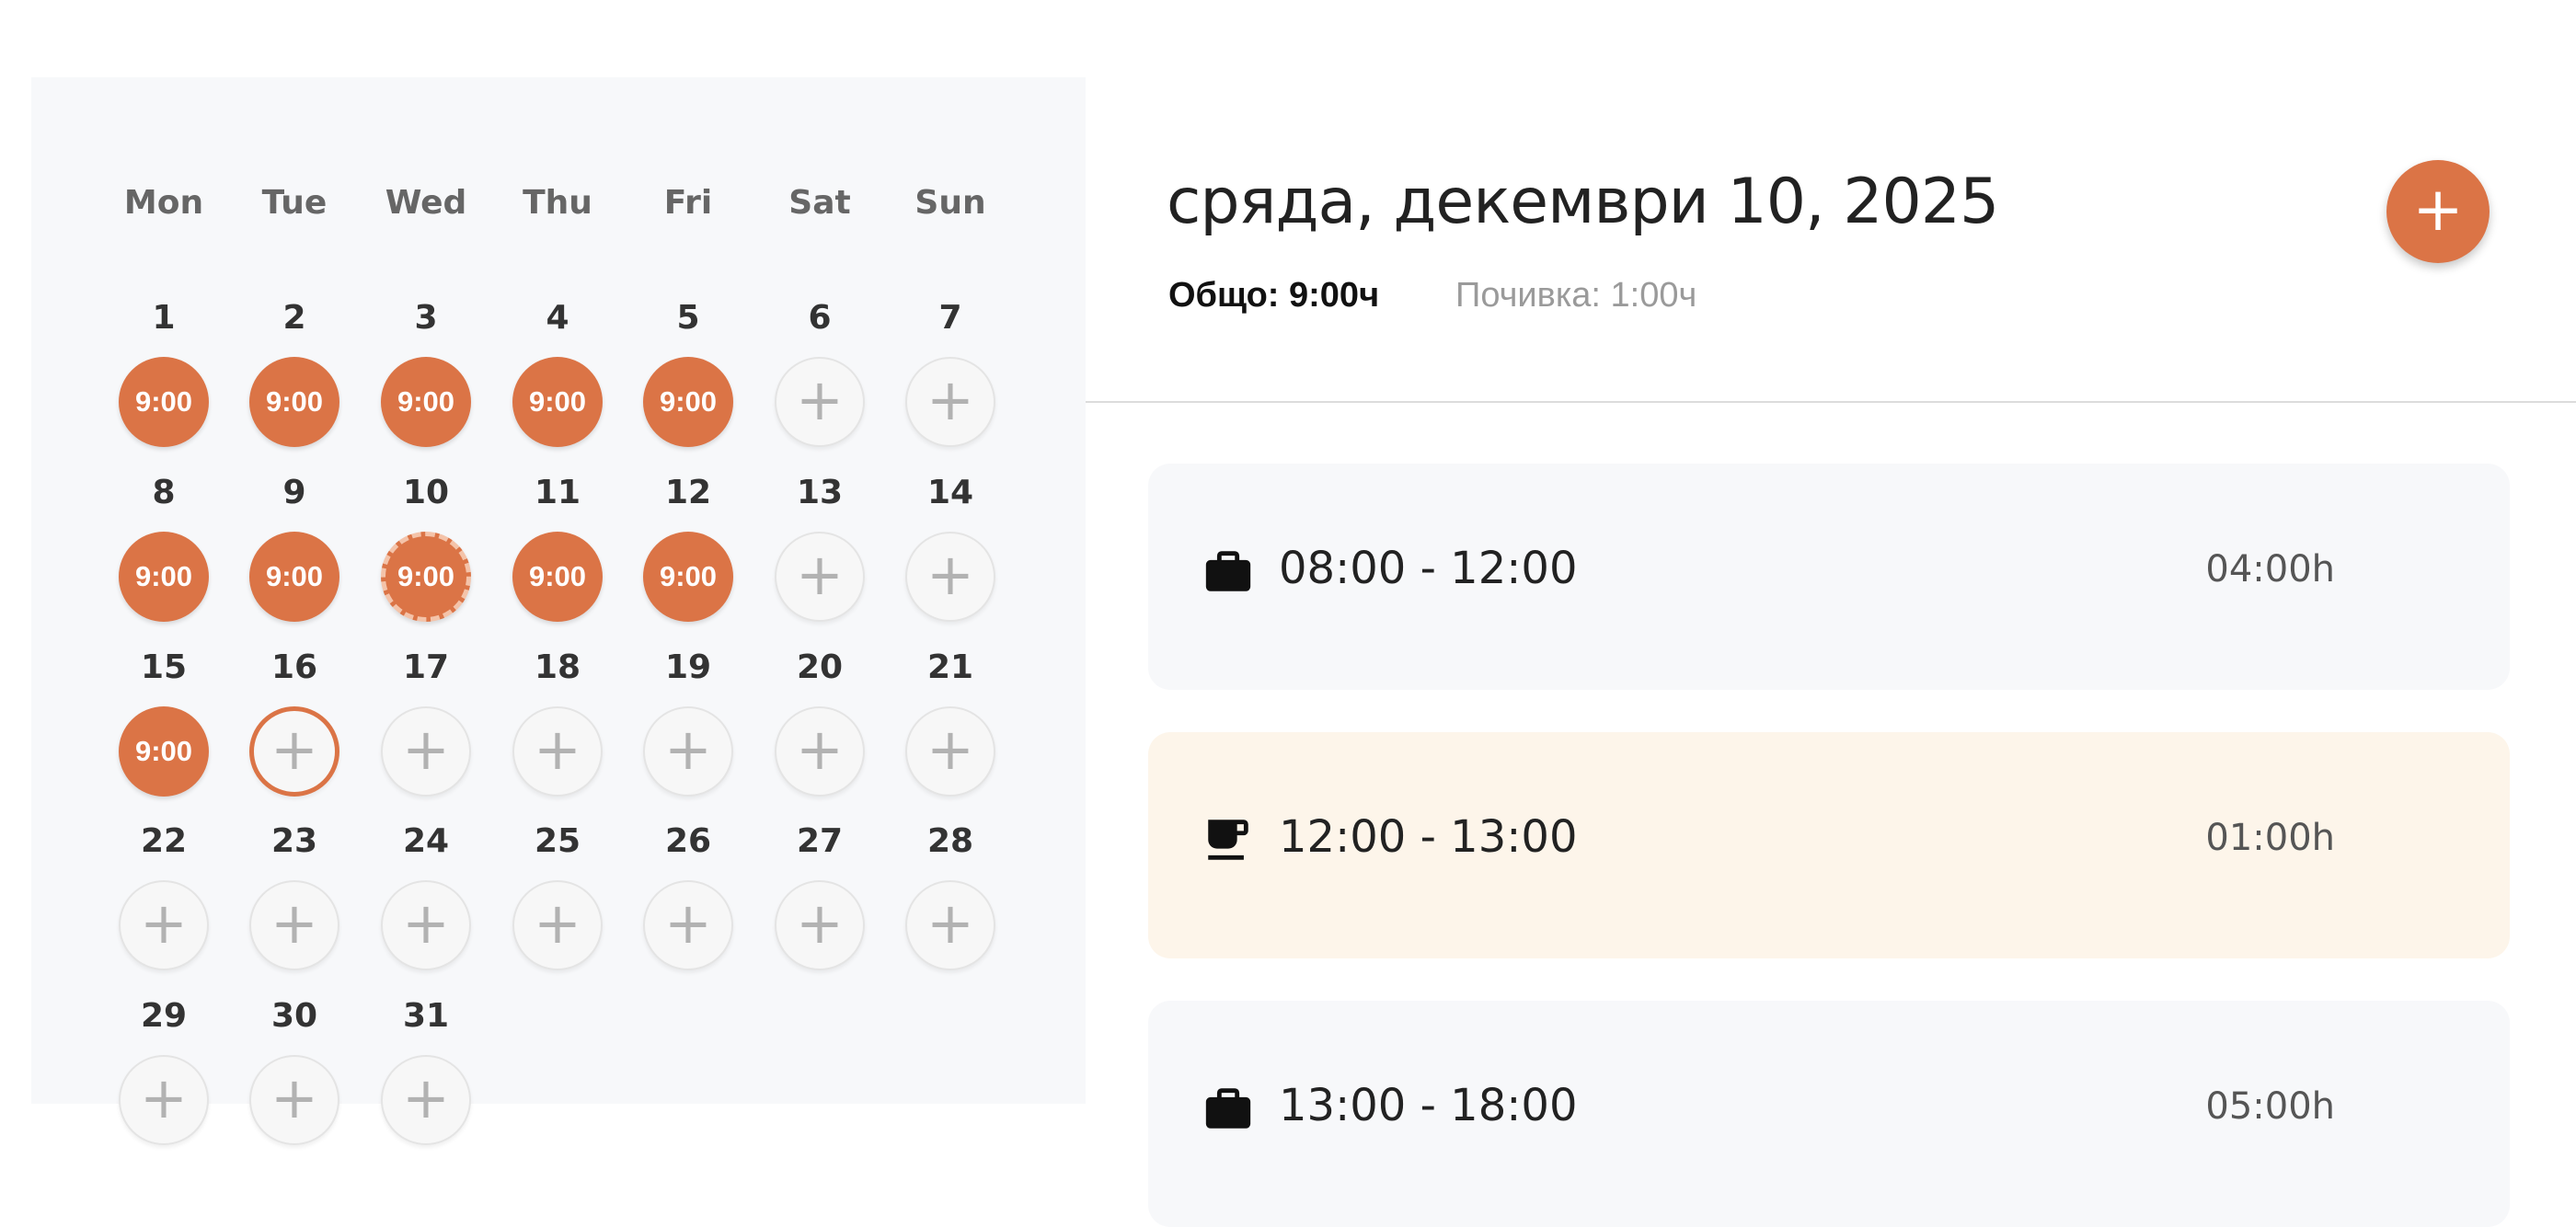  Describe the element at coordinates (426, 577) in the screenshot. I see `selected-day-hours-button: 9:00` at that location.